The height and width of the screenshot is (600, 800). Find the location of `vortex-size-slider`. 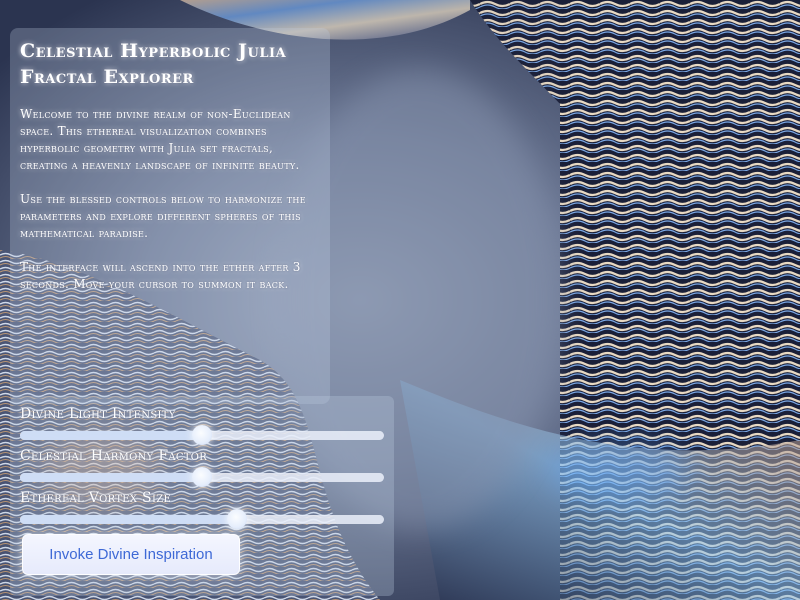

vortex-size-slider is located at coordinates (202, 519).